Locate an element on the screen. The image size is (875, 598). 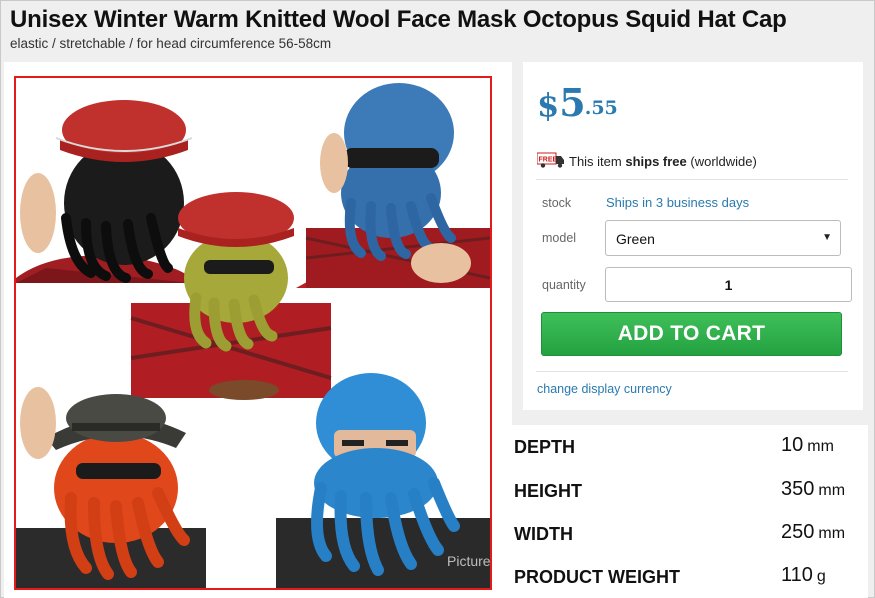
spec-name-weight: PRODUCT WEIGHT is located at coordinates (597, 577).